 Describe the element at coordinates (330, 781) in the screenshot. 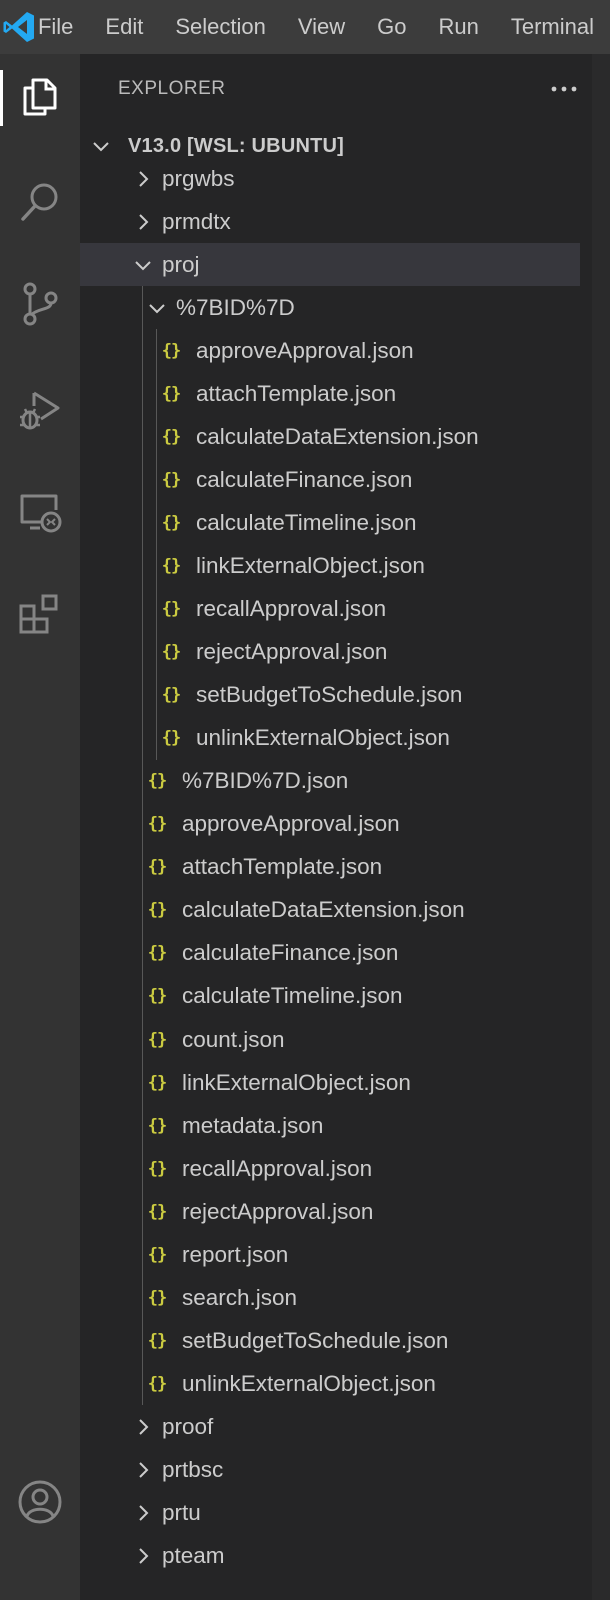

I see `tree-file-7bid-7d-json: {} %7BID%7D.json` at that location.